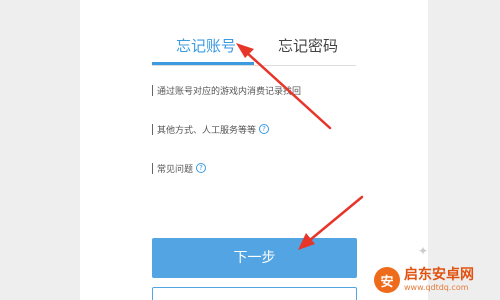  Describe the element at coordinates (439, 275) in the screenshot. I see `watermark-title: 启东安卓网` at that location.